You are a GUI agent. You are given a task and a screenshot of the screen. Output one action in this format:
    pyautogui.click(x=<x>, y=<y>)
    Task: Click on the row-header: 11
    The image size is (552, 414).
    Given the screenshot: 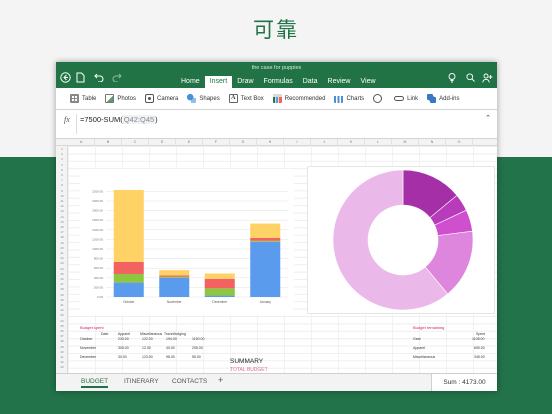 What is the action you would take?
    pyautogui.click(x=62, y=201)
    